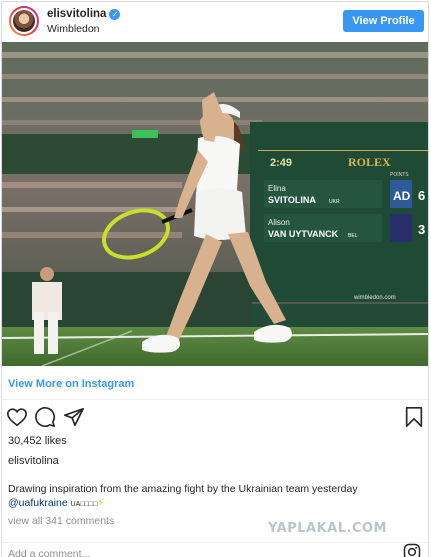  I want to click on view-profile-button: View Profile, so click(383, 21).